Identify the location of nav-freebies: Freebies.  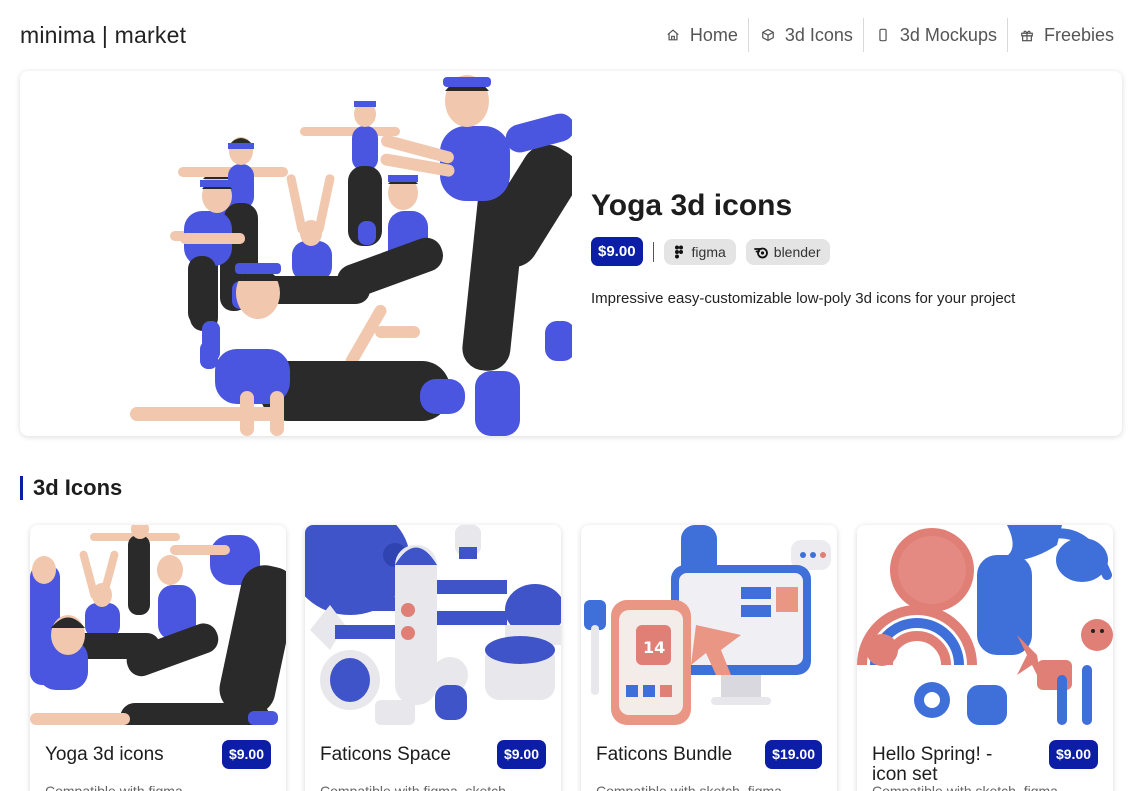
(1065, 35).